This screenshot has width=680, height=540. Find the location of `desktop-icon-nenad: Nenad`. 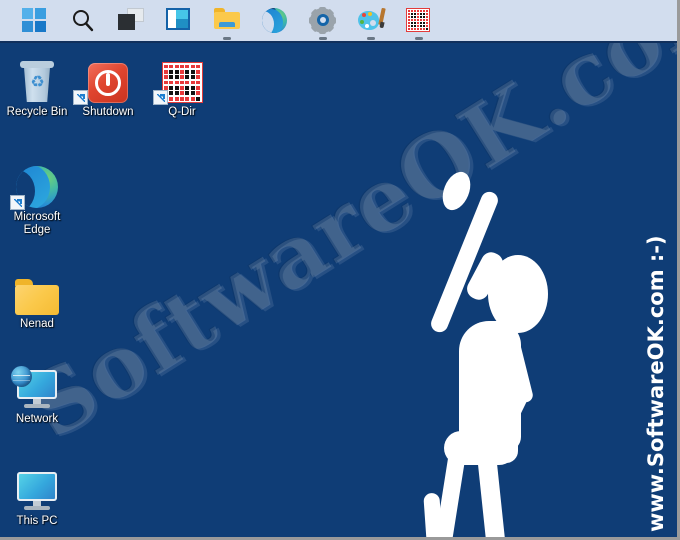

desktop-icon-nenad: Nenad is located at coordinates (37, 300).